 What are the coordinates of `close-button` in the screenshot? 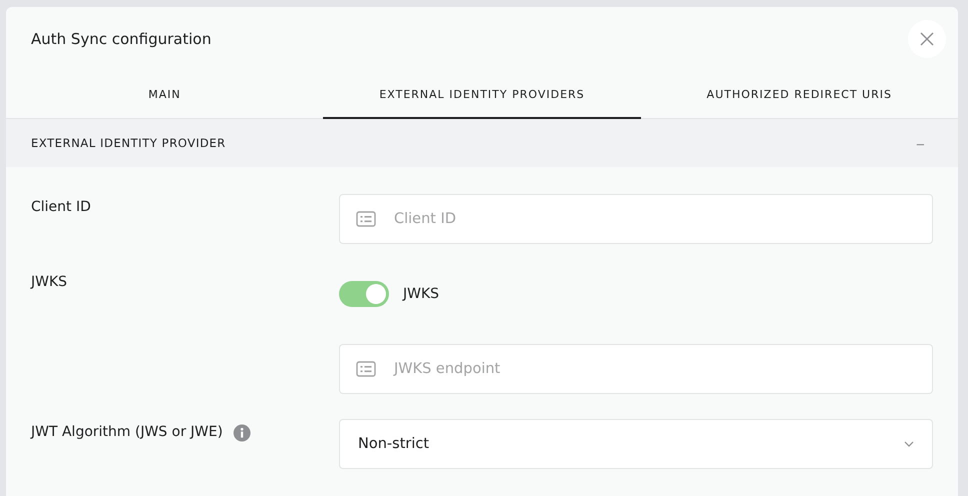 It's located at (927, 39).